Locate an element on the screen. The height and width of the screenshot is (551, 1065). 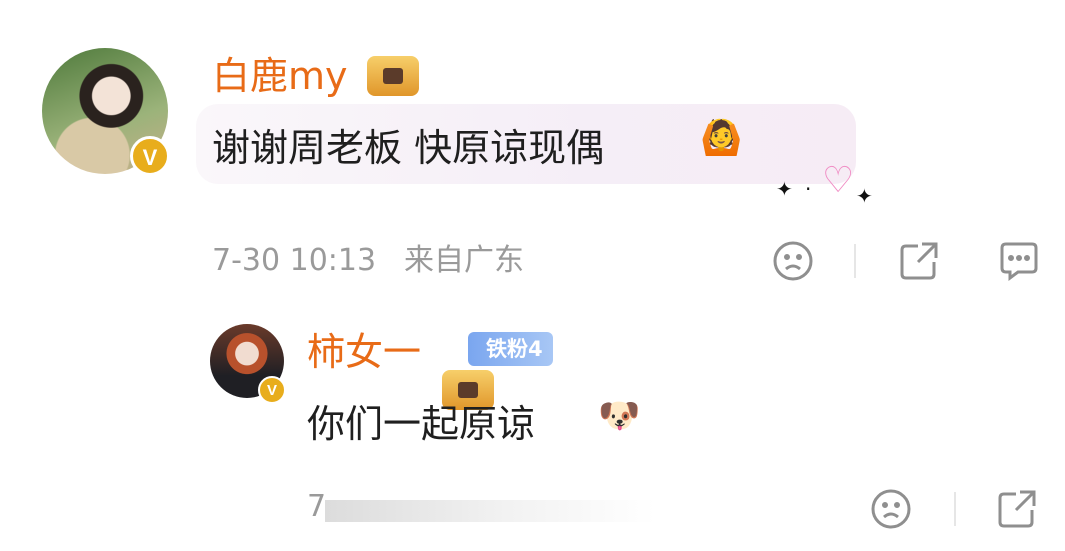
fan-badge: 铁粉4 is located at coordinates (510, 349).